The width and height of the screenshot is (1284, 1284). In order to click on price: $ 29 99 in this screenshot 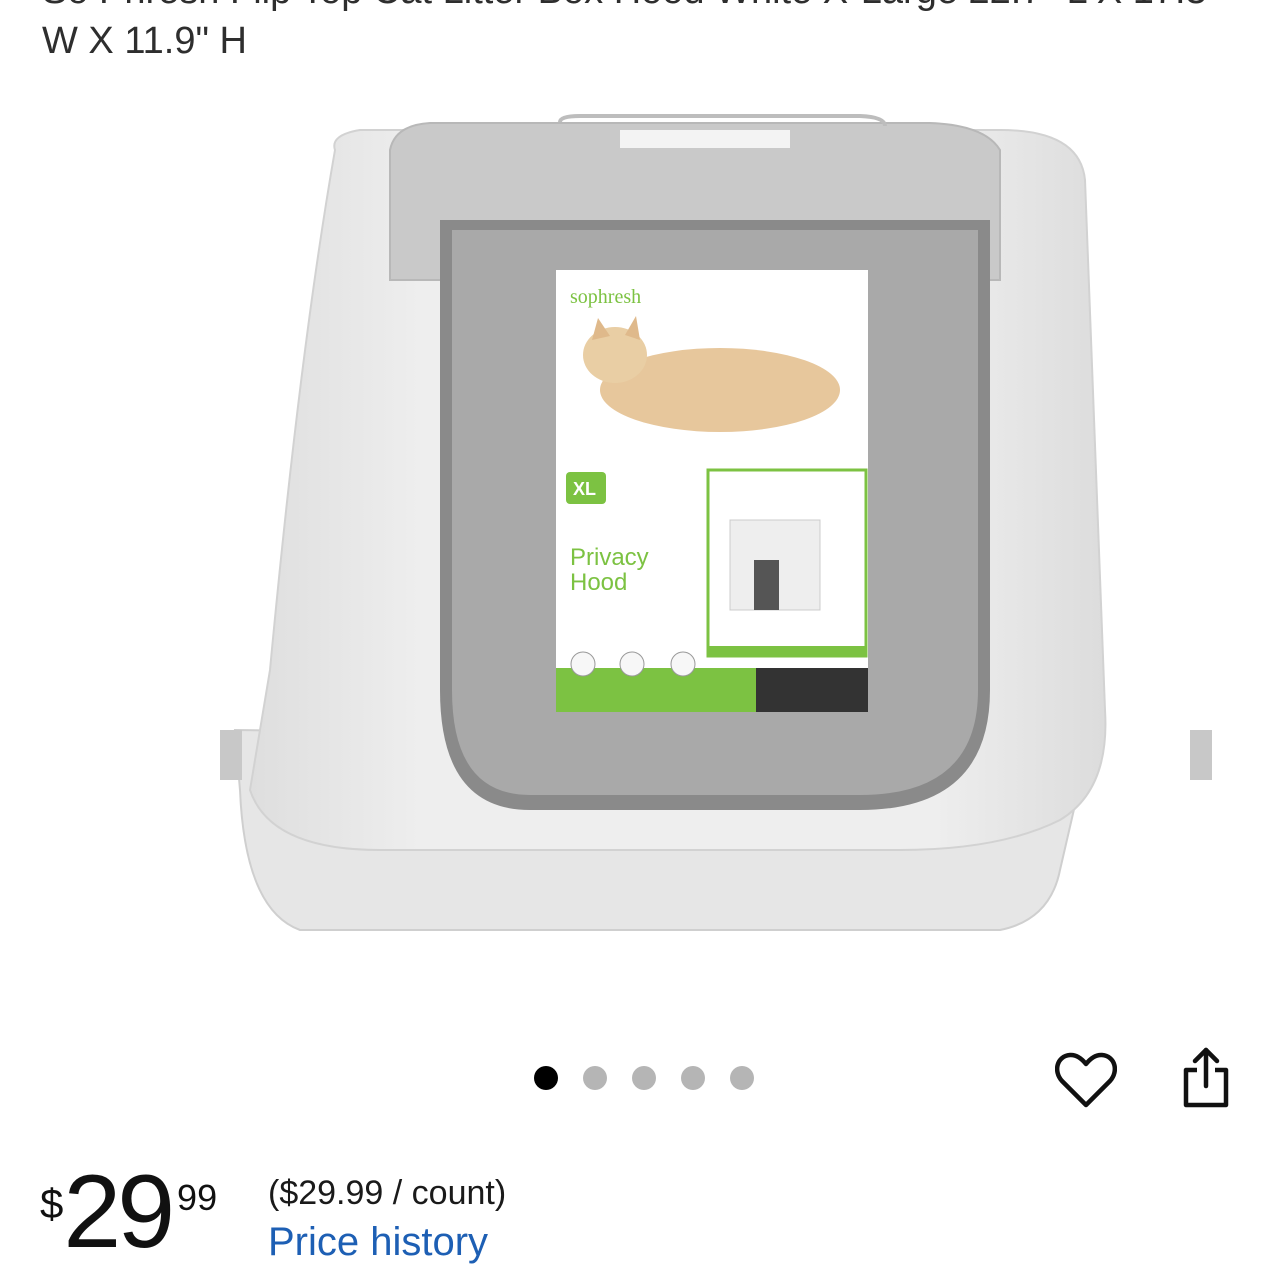, I will do `click(128, 1212)`.